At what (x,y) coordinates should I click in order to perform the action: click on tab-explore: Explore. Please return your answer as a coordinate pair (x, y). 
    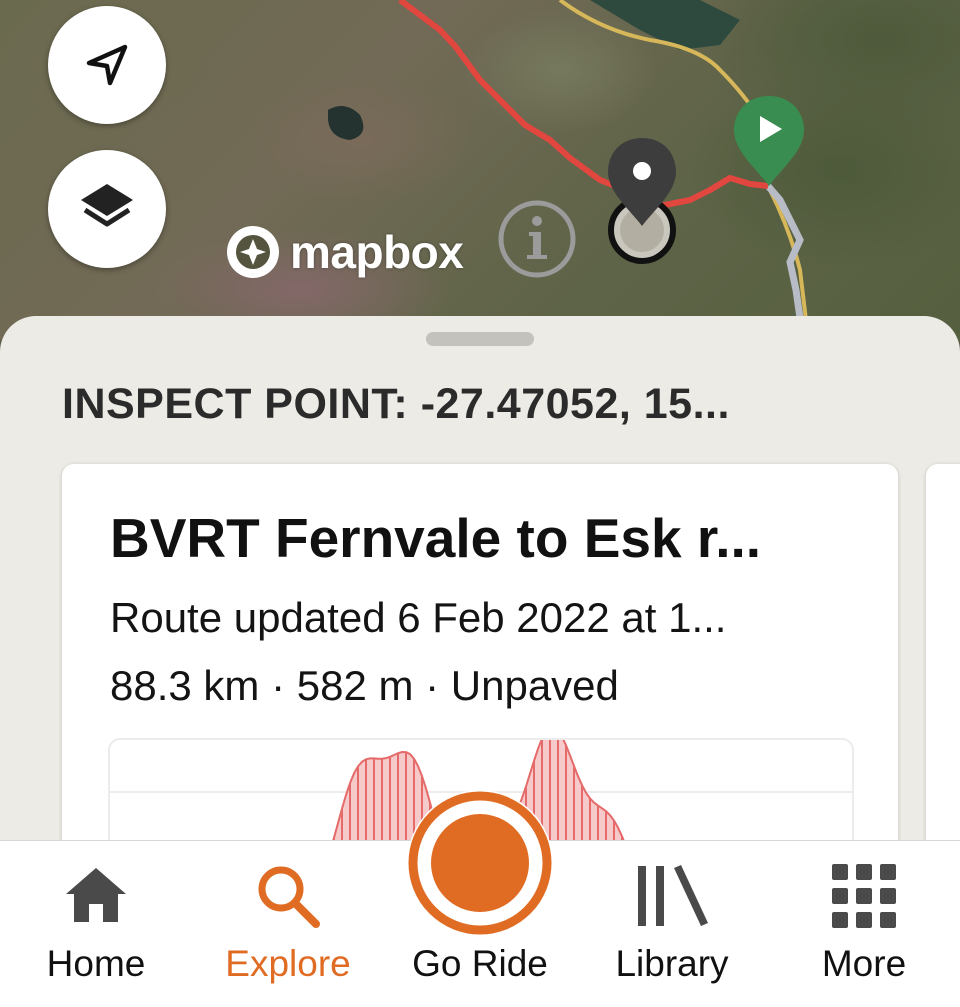
    Looking at the image, I should click on (288, 924).